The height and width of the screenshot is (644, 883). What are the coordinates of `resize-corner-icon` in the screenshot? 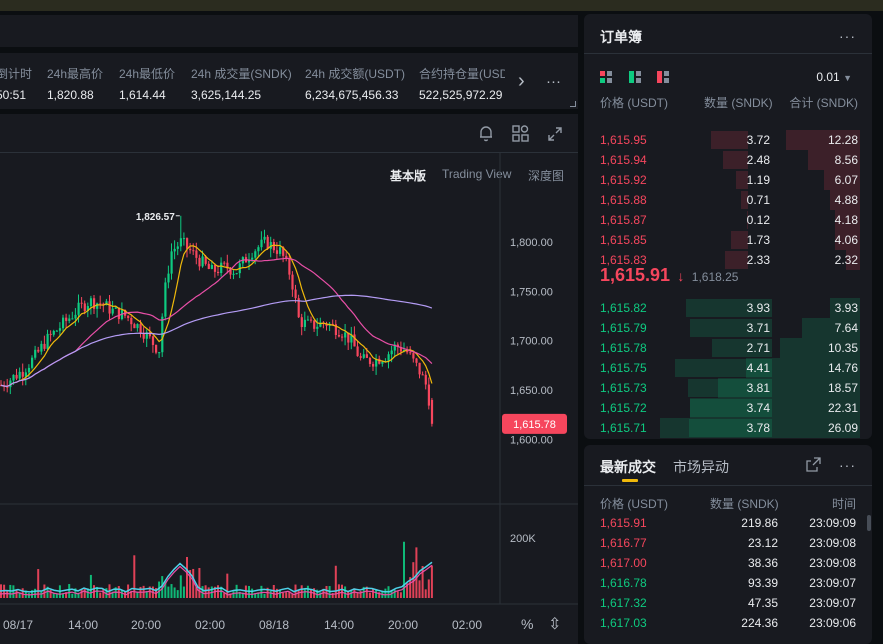 It's located at (573, 104).